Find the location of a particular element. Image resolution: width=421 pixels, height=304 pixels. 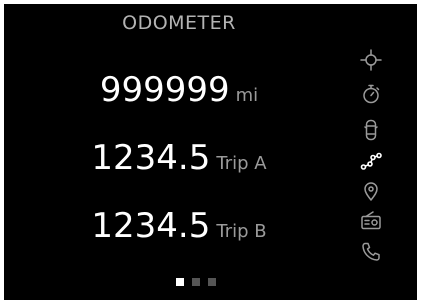

page-title: ODOMETER is located at coordinates (179, 23).